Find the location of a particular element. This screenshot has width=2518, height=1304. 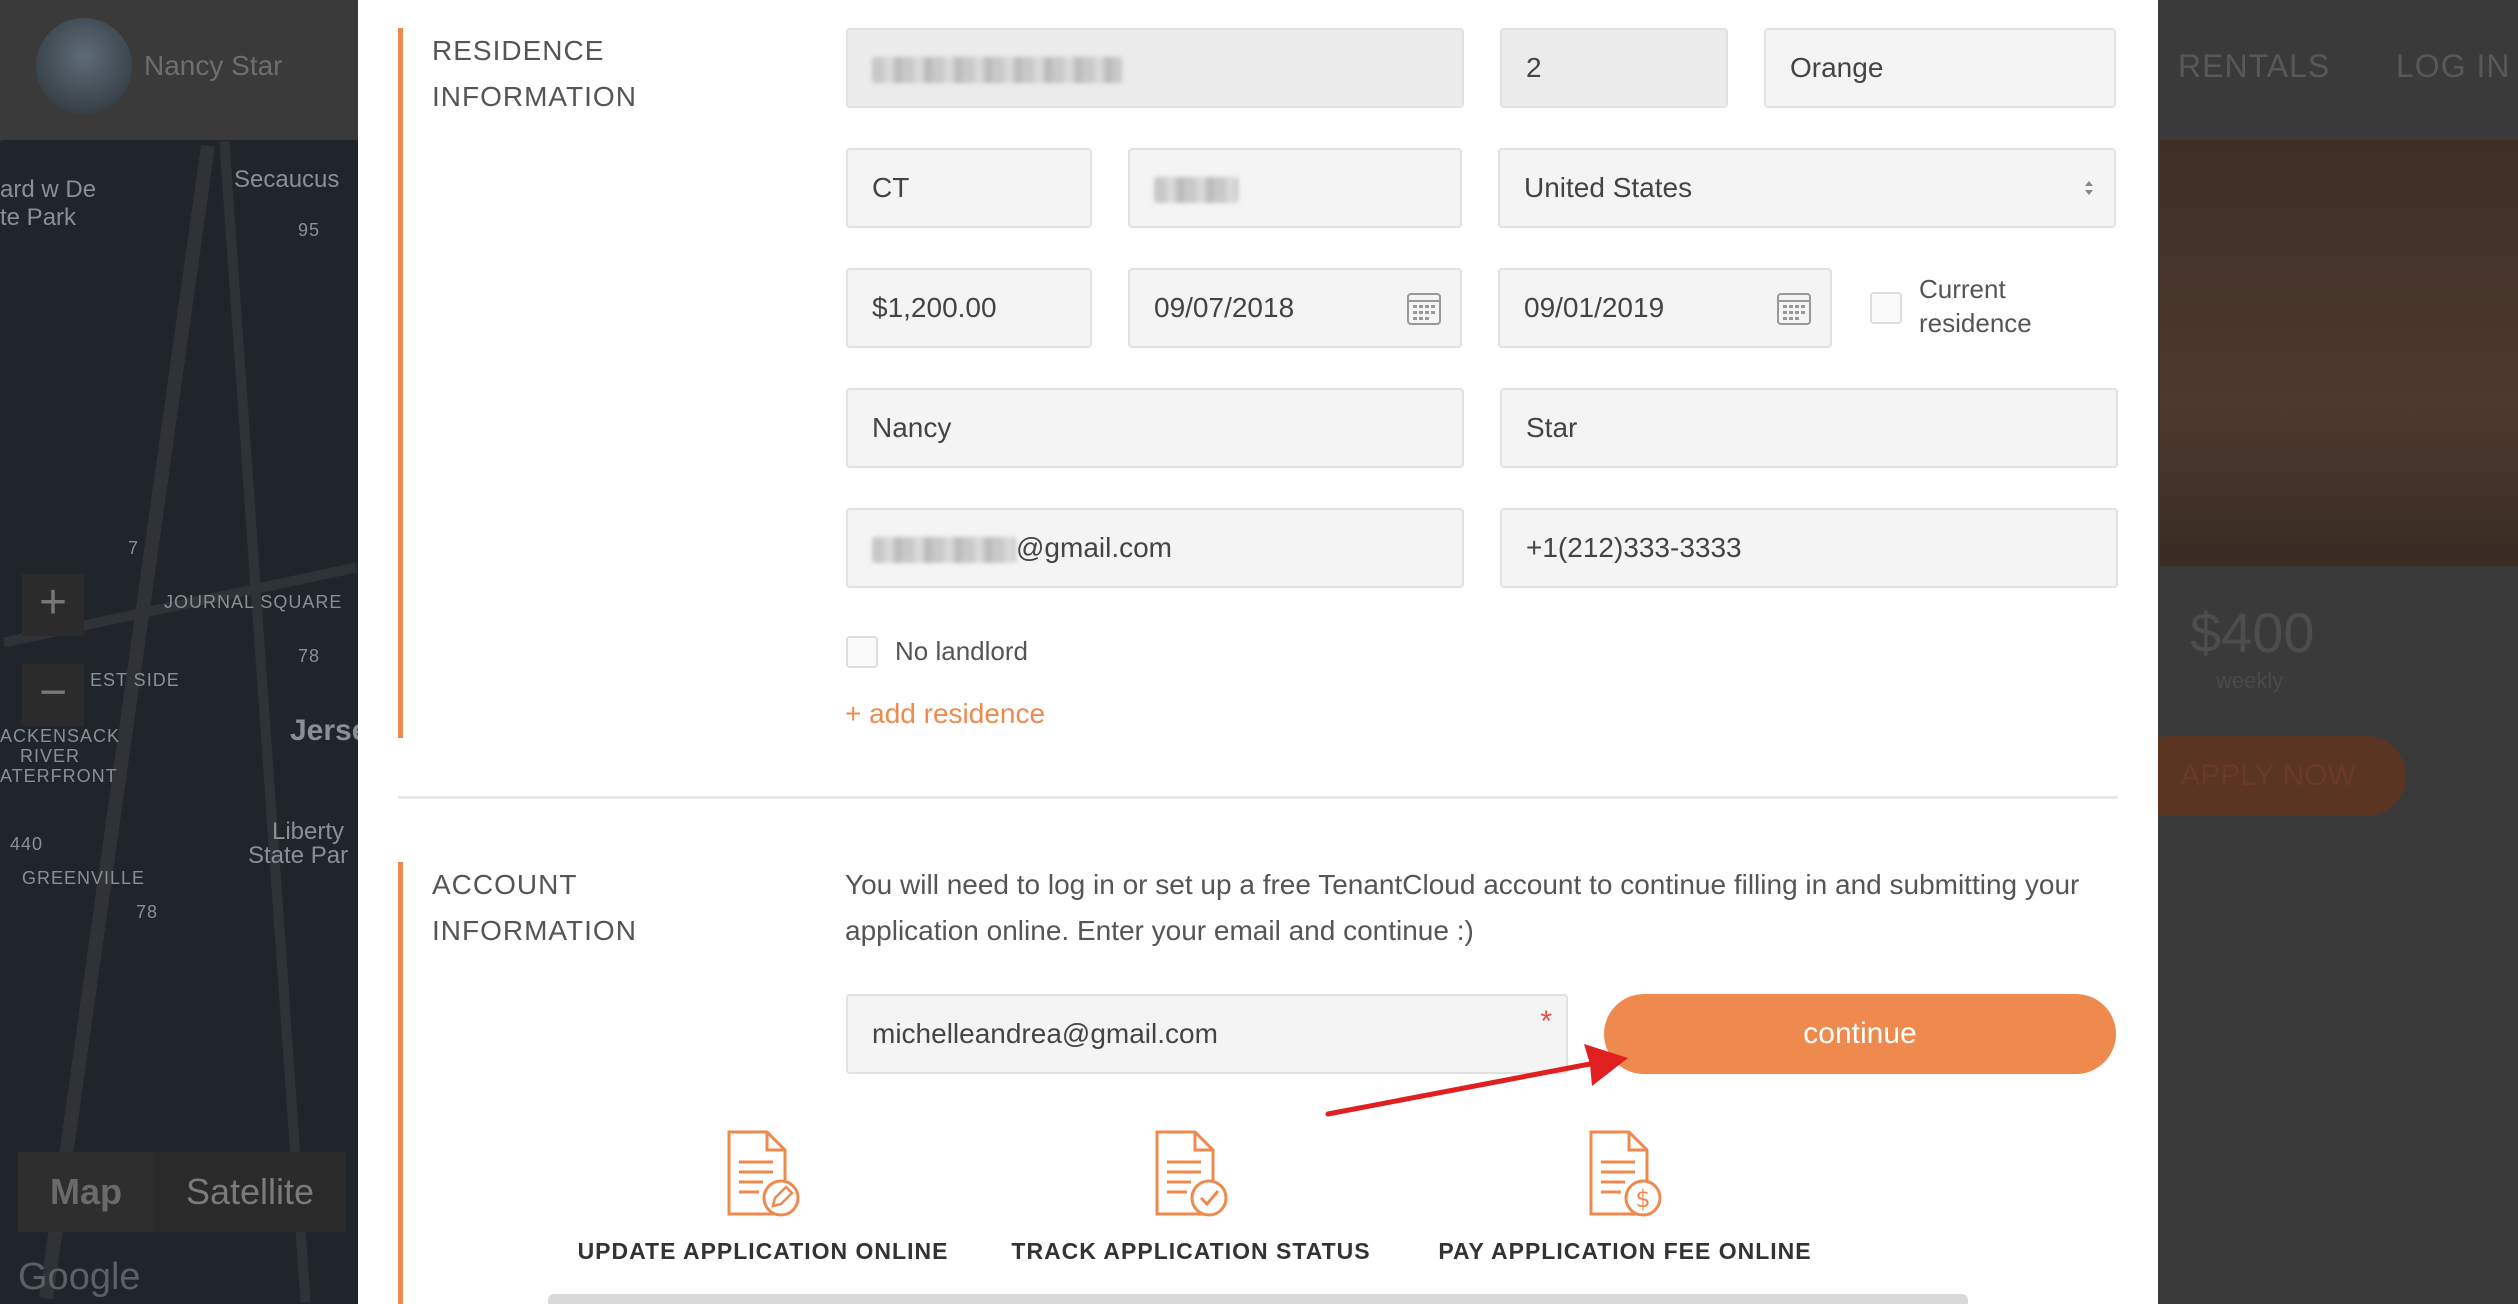

account-section-title: ACCOUNT INFORMATION is located at coordinates (552, 908).